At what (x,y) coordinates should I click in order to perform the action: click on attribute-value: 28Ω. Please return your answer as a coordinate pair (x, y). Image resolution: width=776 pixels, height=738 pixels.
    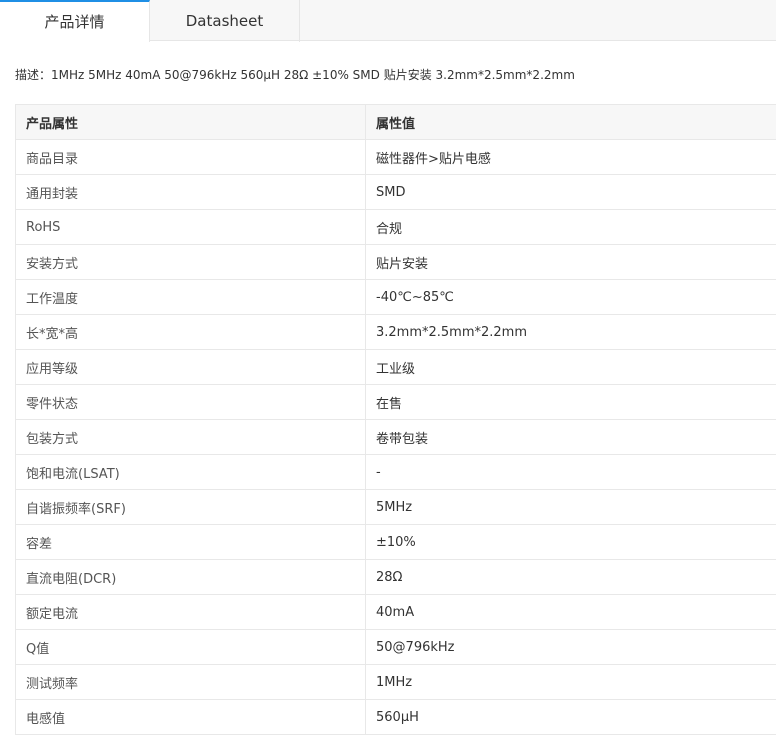
    Looking at the image, I should click on (570, 577).